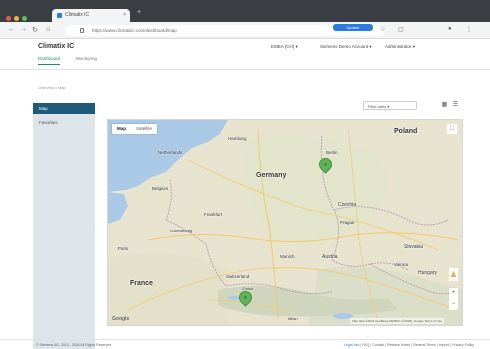  Describe the element at coordinates (124, 15) in the screenshot. I see `close-tab-icon: ×` at that location.